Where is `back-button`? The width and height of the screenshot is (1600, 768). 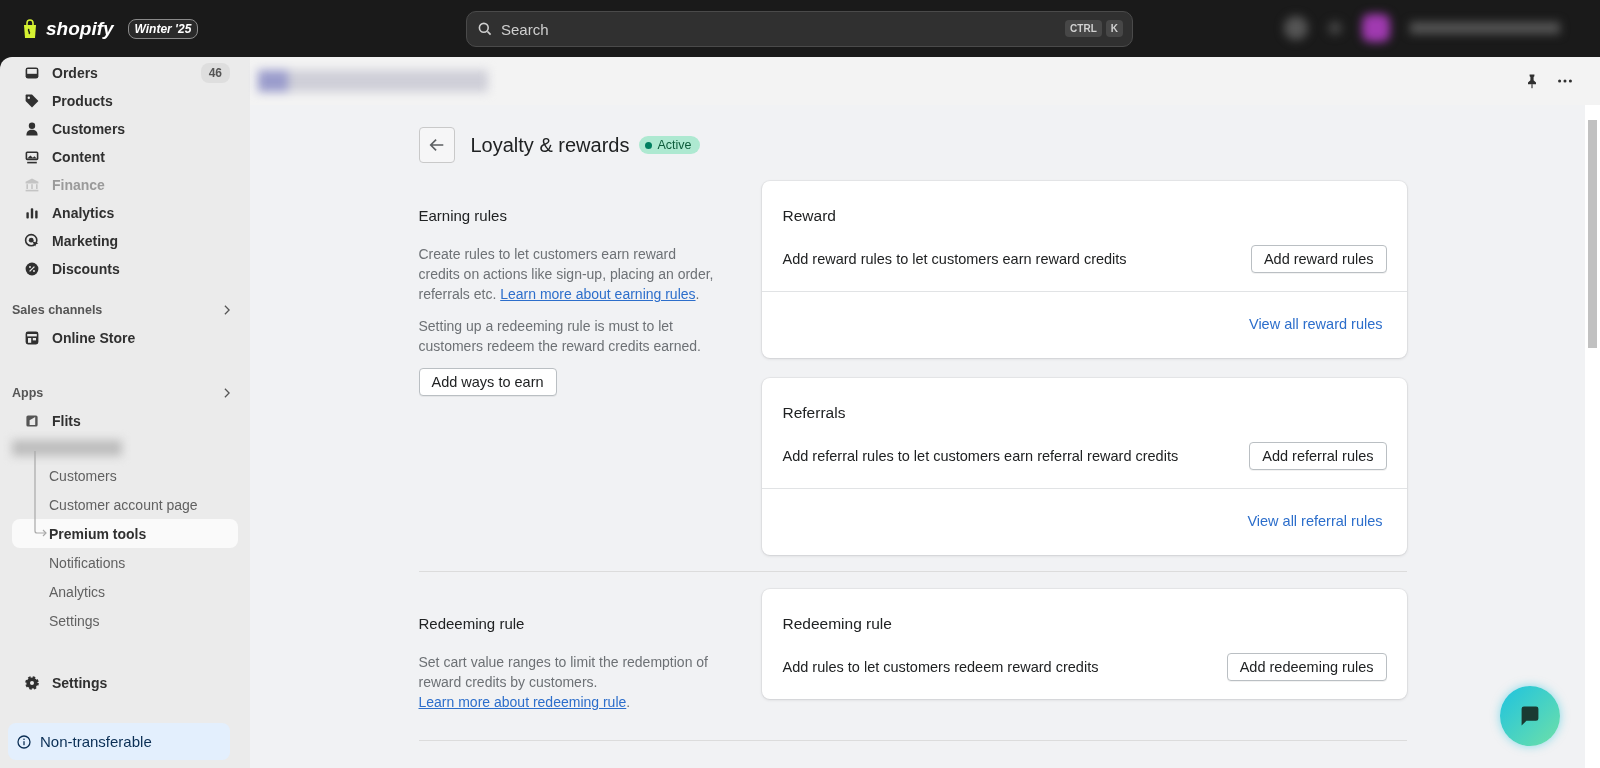
back-button is located at coordinates (436, 145).